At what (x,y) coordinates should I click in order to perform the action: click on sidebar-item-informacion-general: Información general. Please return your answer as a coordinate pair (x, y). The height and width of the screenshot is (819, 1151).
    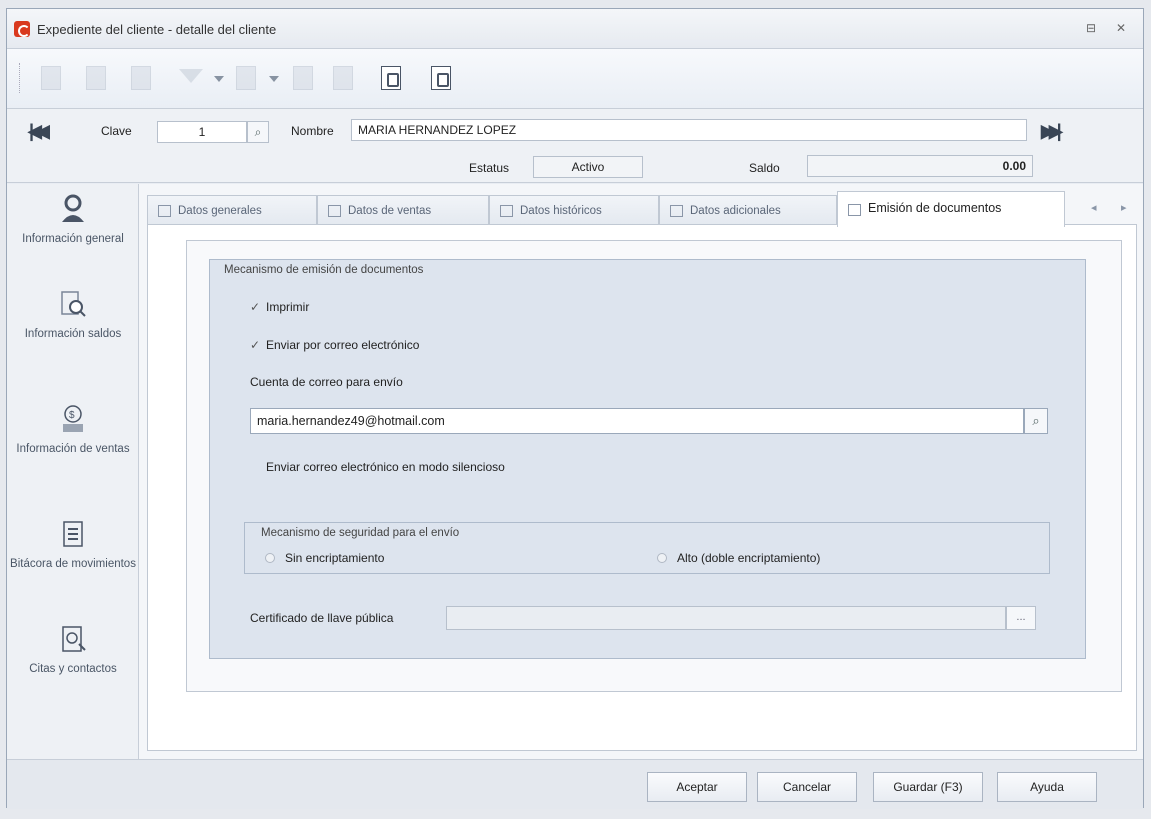
    Looking at the image, I should click on (73, 220).